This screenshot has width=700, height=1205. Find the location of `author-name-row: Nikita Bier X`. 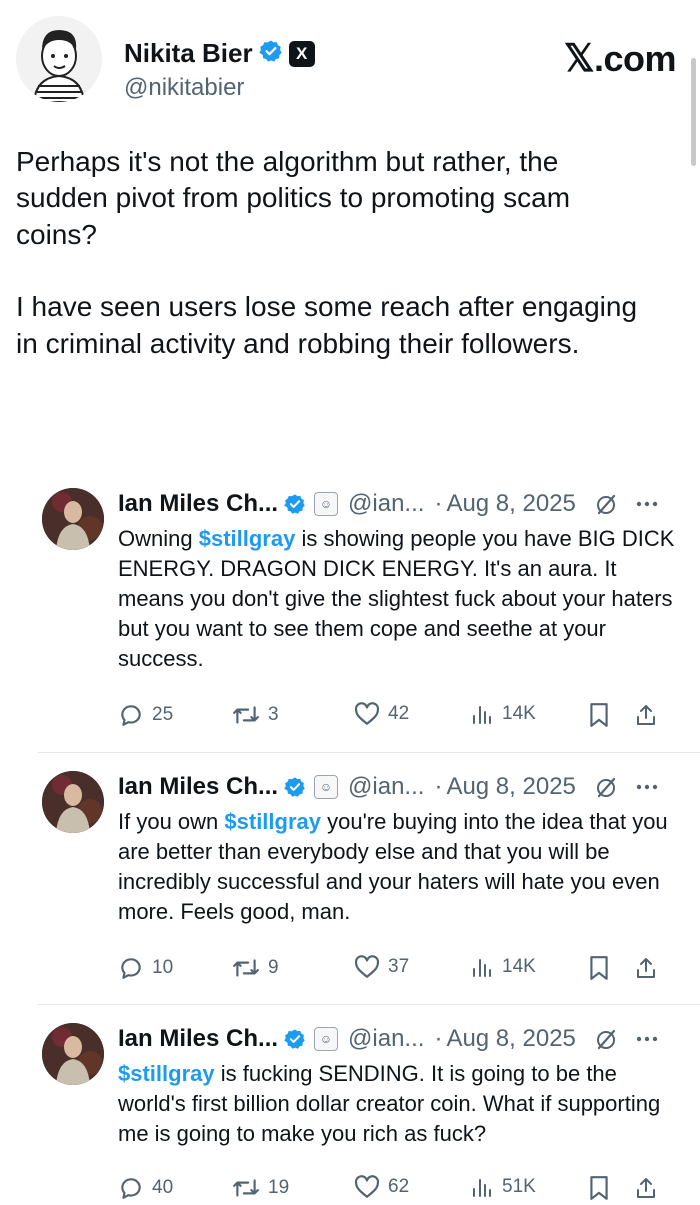

author-name-row: Nikita Bier X is located at coordinates (219, 53).